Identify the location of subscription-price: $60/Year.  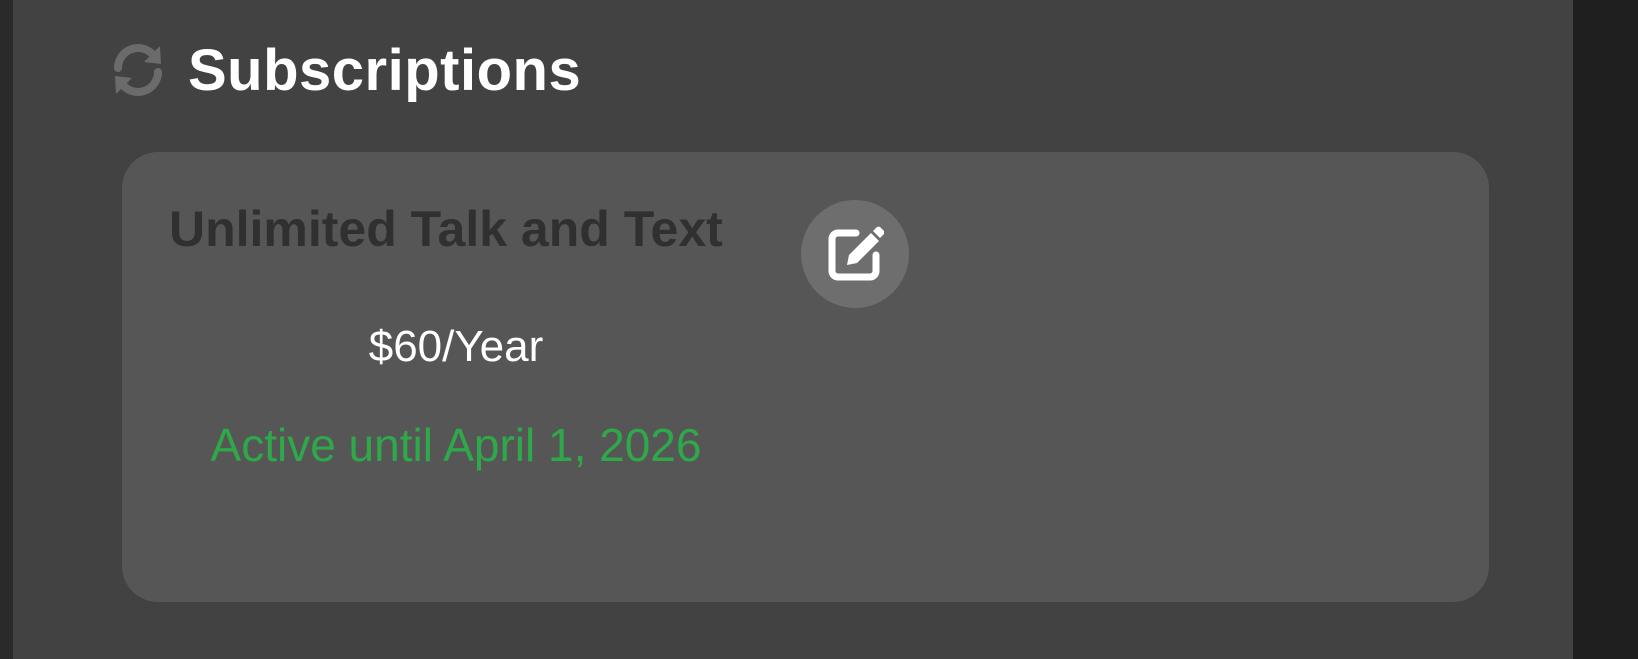
(456, 346).